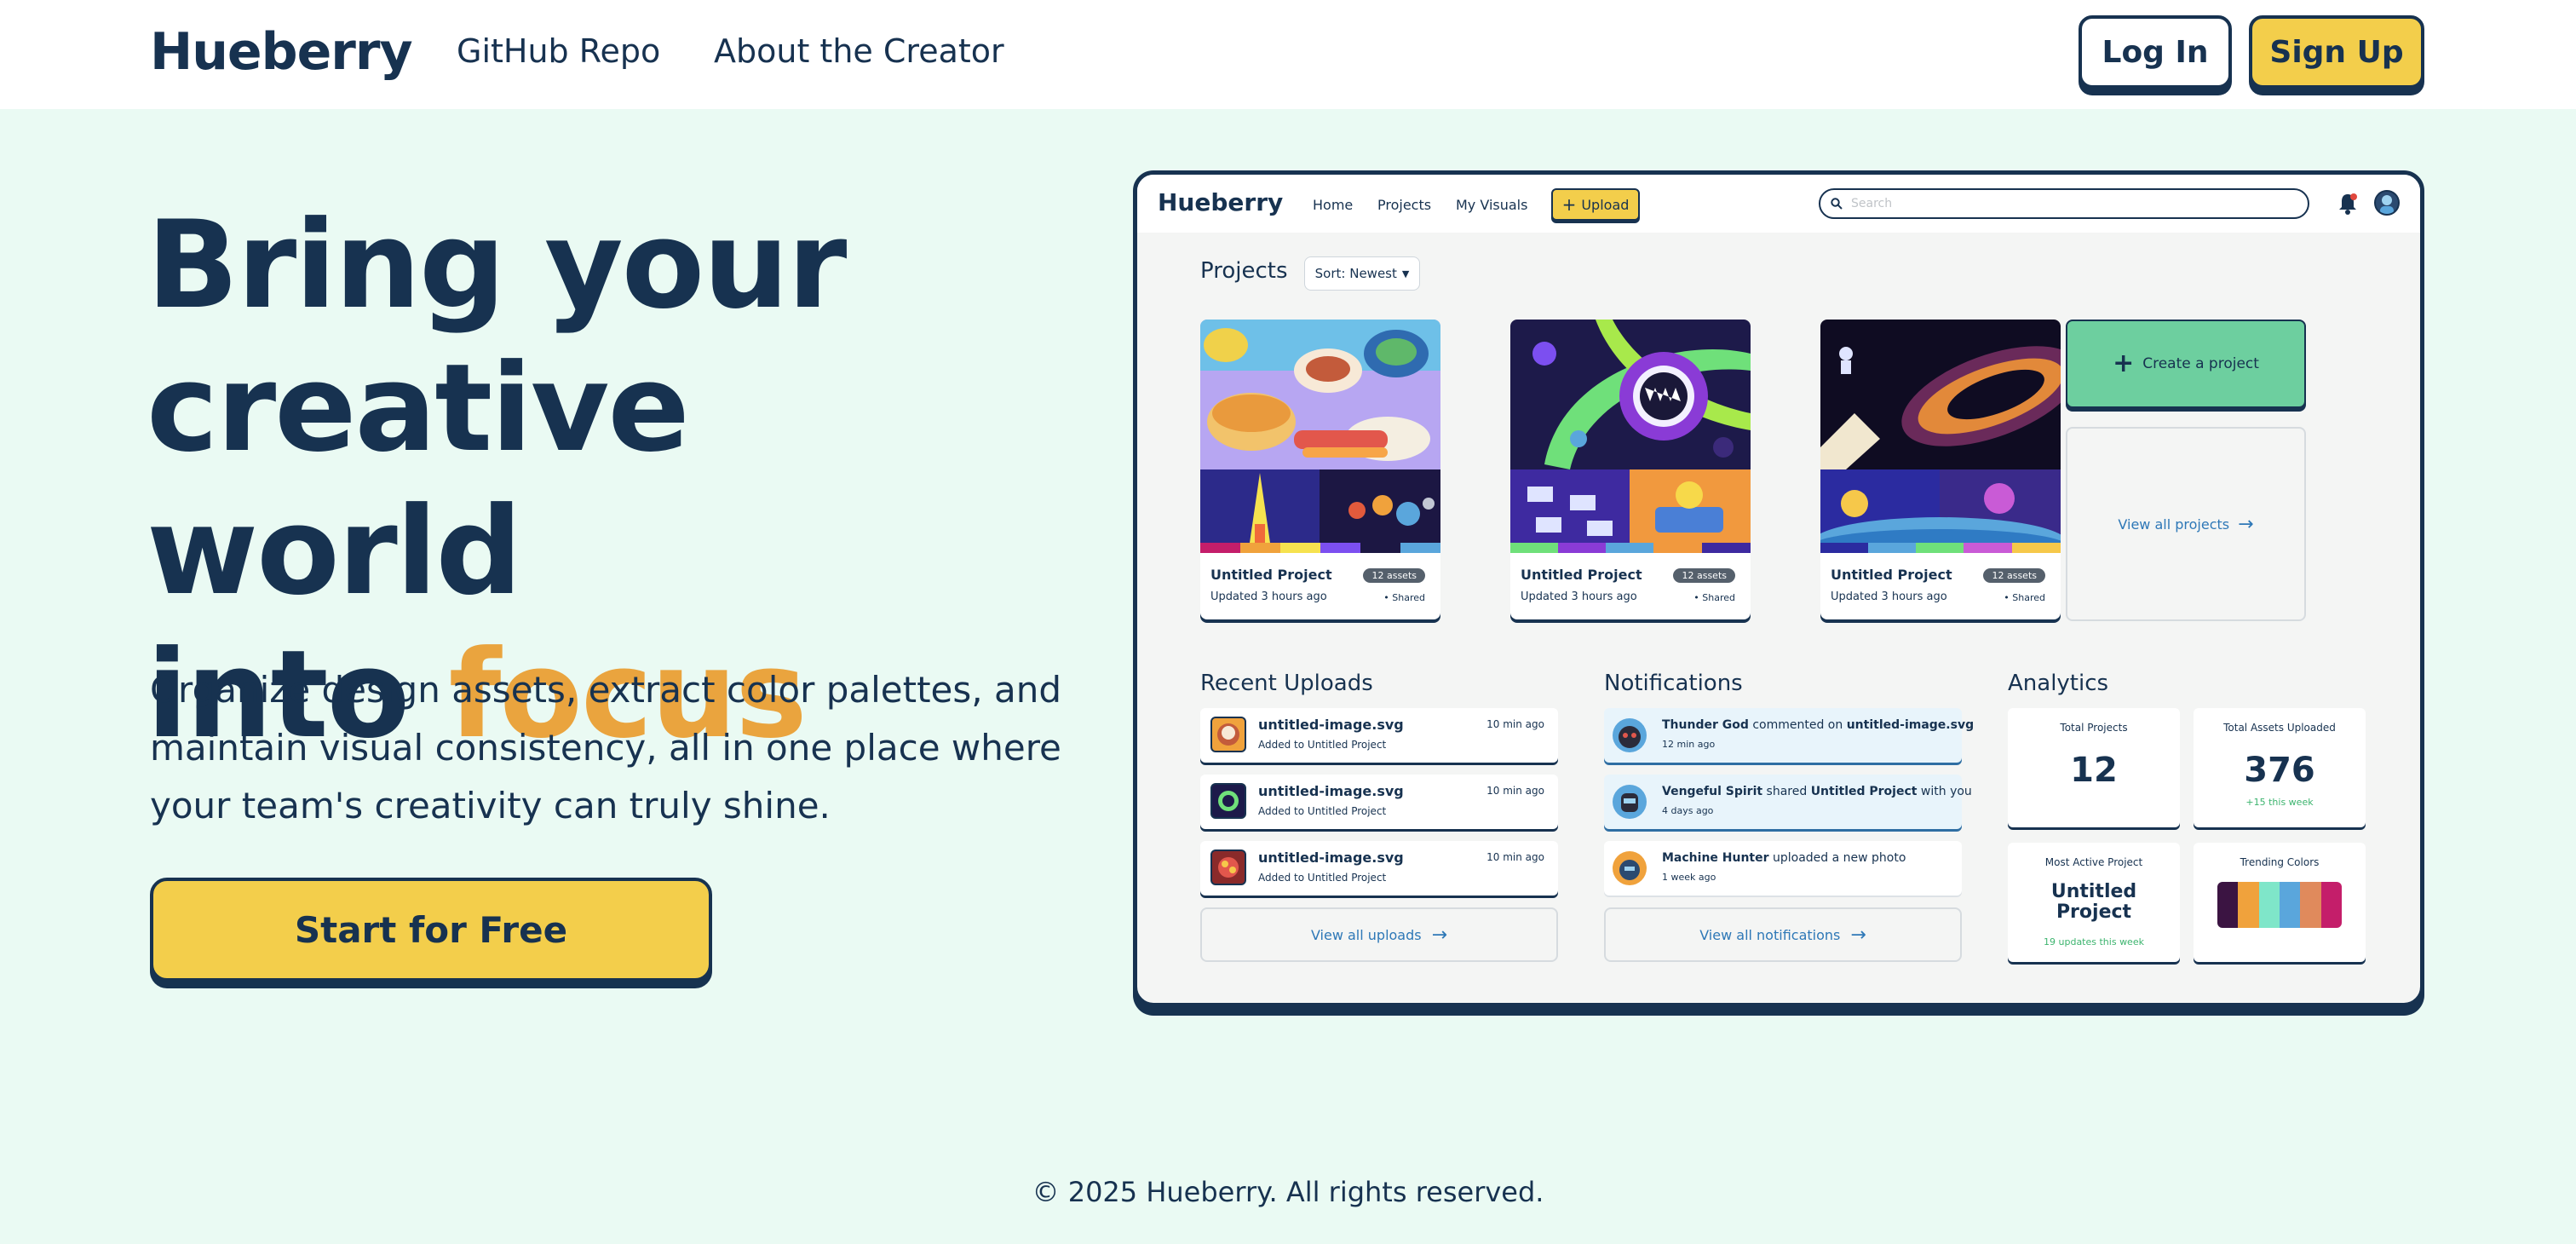  Describe the element at coordinates (1287, 684) in the screenshot. I see `recent-uploads-heading: Recent Uploads` at that location.